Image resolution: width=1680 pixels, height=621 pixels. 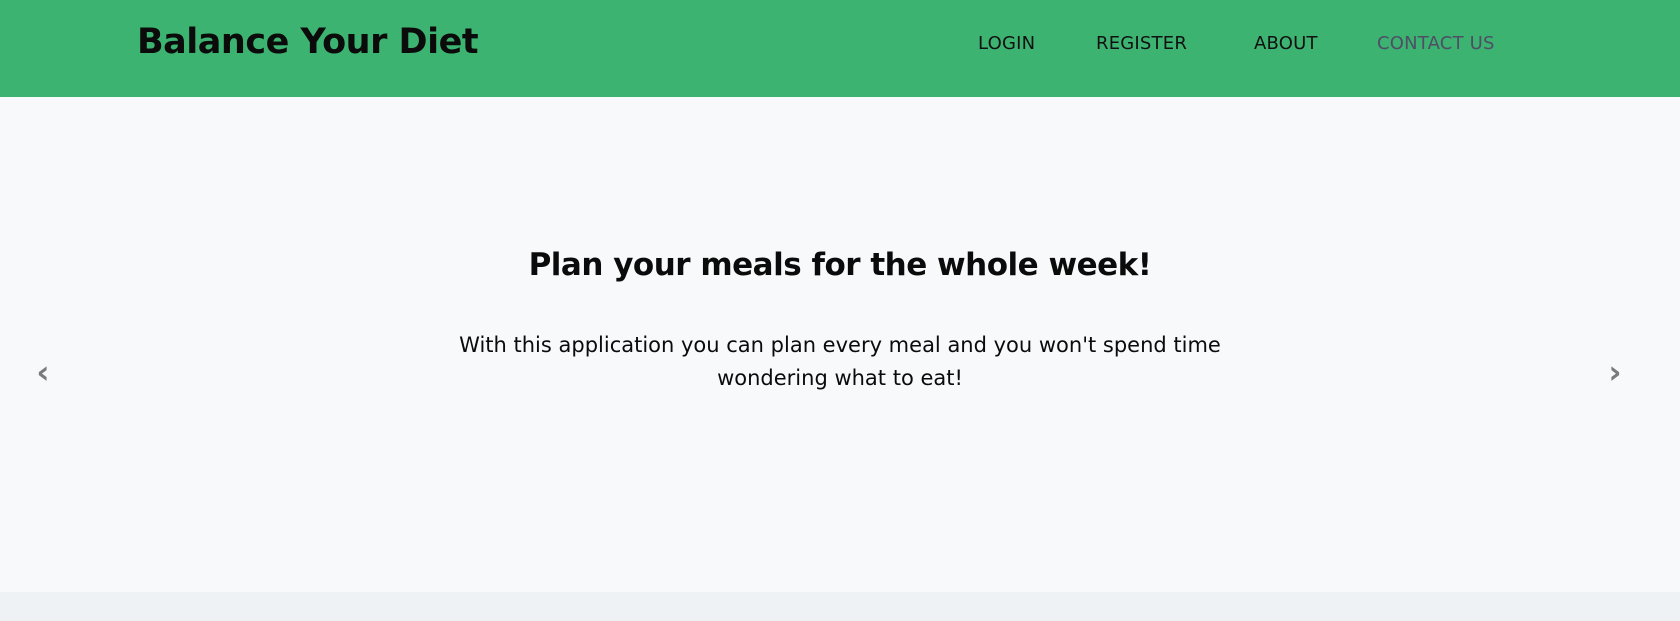 I want to click on page-footer-strip, so click(x=840, y=606).